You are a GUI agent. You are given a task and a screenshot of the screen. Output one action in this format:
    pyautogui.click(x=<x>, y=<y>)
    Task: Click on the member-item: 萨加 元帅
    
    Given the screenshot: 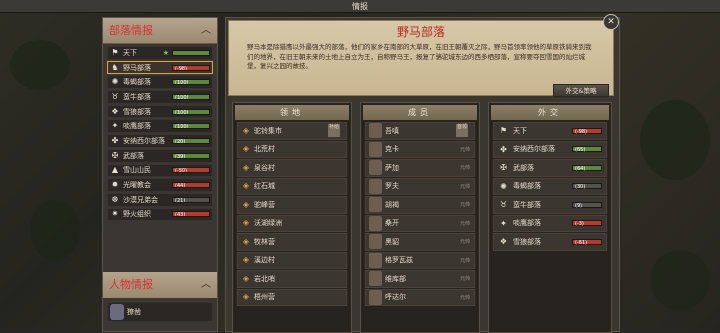 What is the action you would take?
    pyautogui.click(x=420, y=168)
    